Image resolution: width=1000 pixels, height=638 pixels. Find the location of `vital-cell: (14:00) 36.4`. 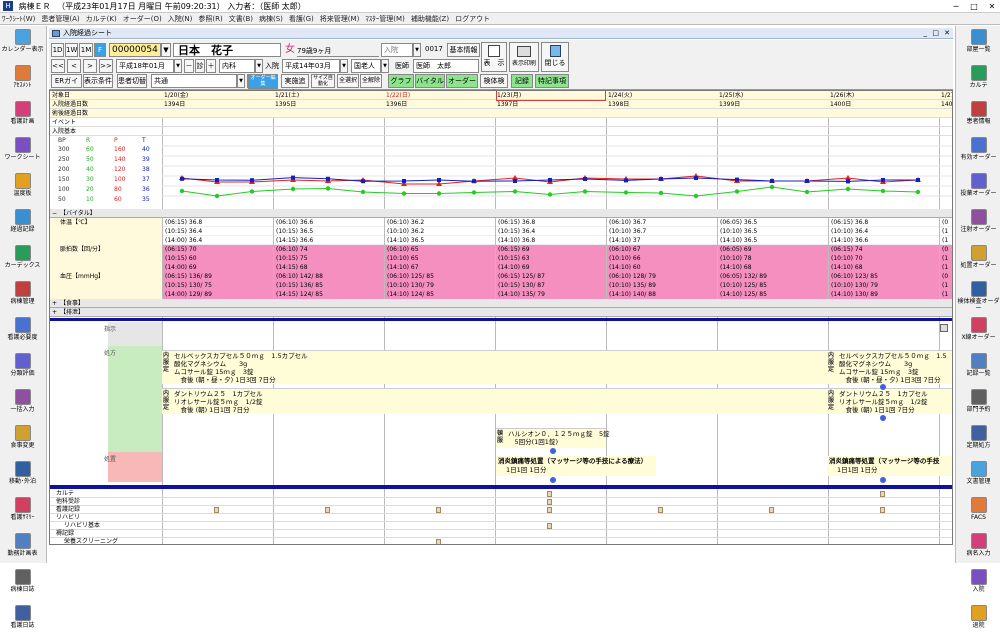

vital-cell: (14:00) 36.4 is located at coordinates (218, 240).